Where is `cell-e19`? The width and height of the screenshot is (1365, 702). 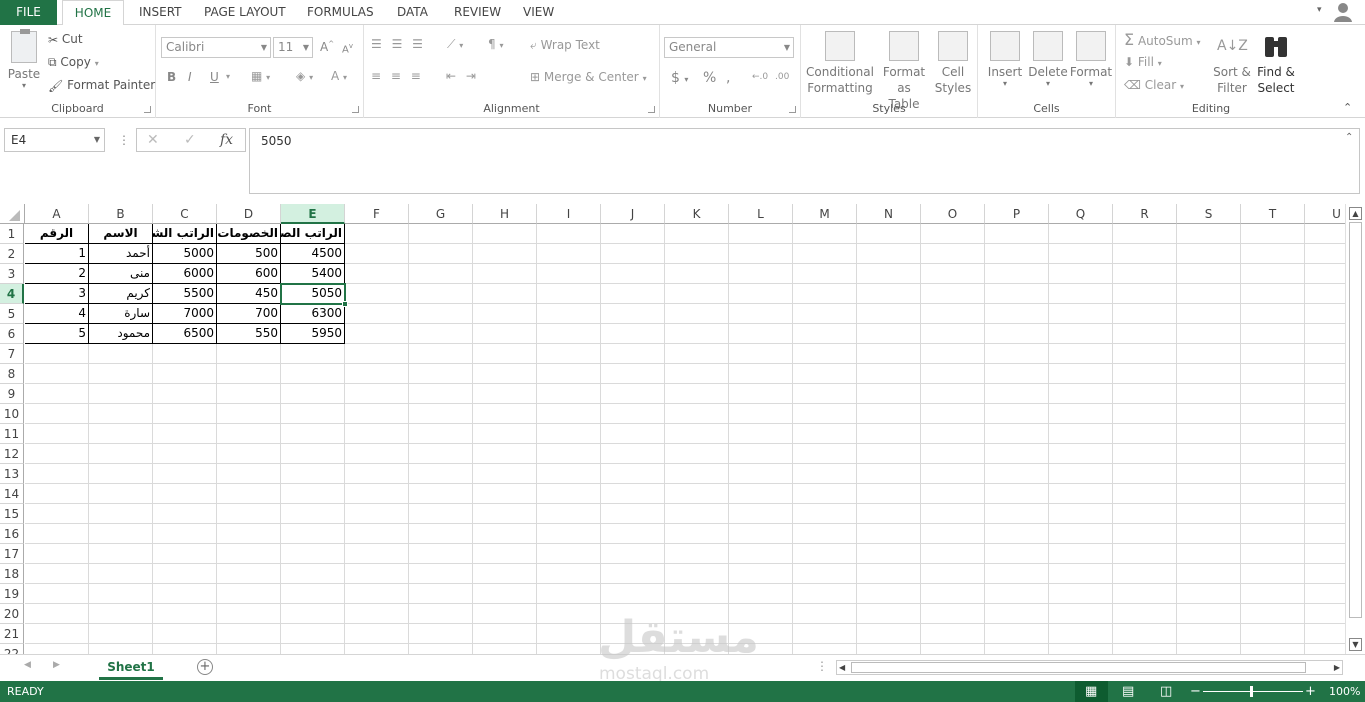 cell-e19 is located at coordinates (313, 594).